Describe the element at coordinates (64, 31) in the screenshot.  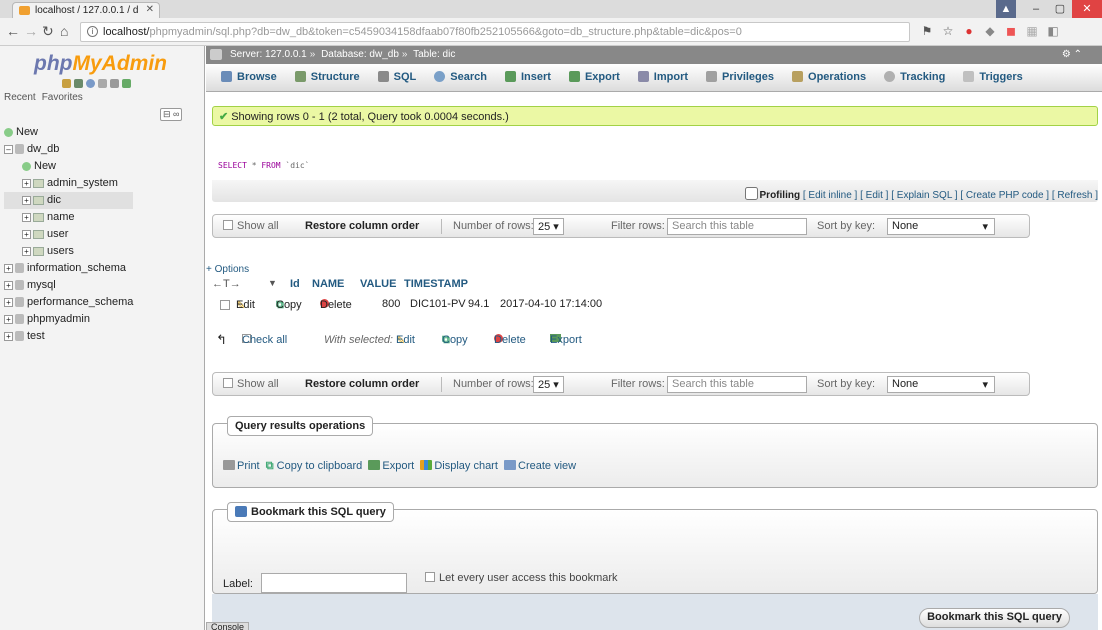
I see `home-icon: ⌂` at that location.